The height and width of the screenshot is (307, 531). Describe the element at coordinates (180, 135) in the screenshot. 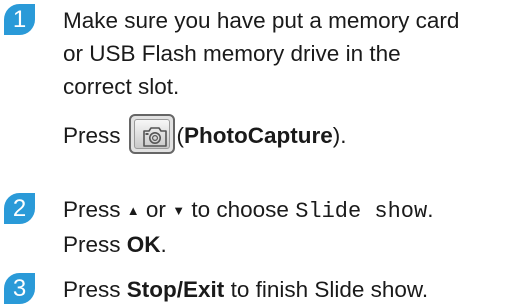

I see `paren-open: (` at that location.